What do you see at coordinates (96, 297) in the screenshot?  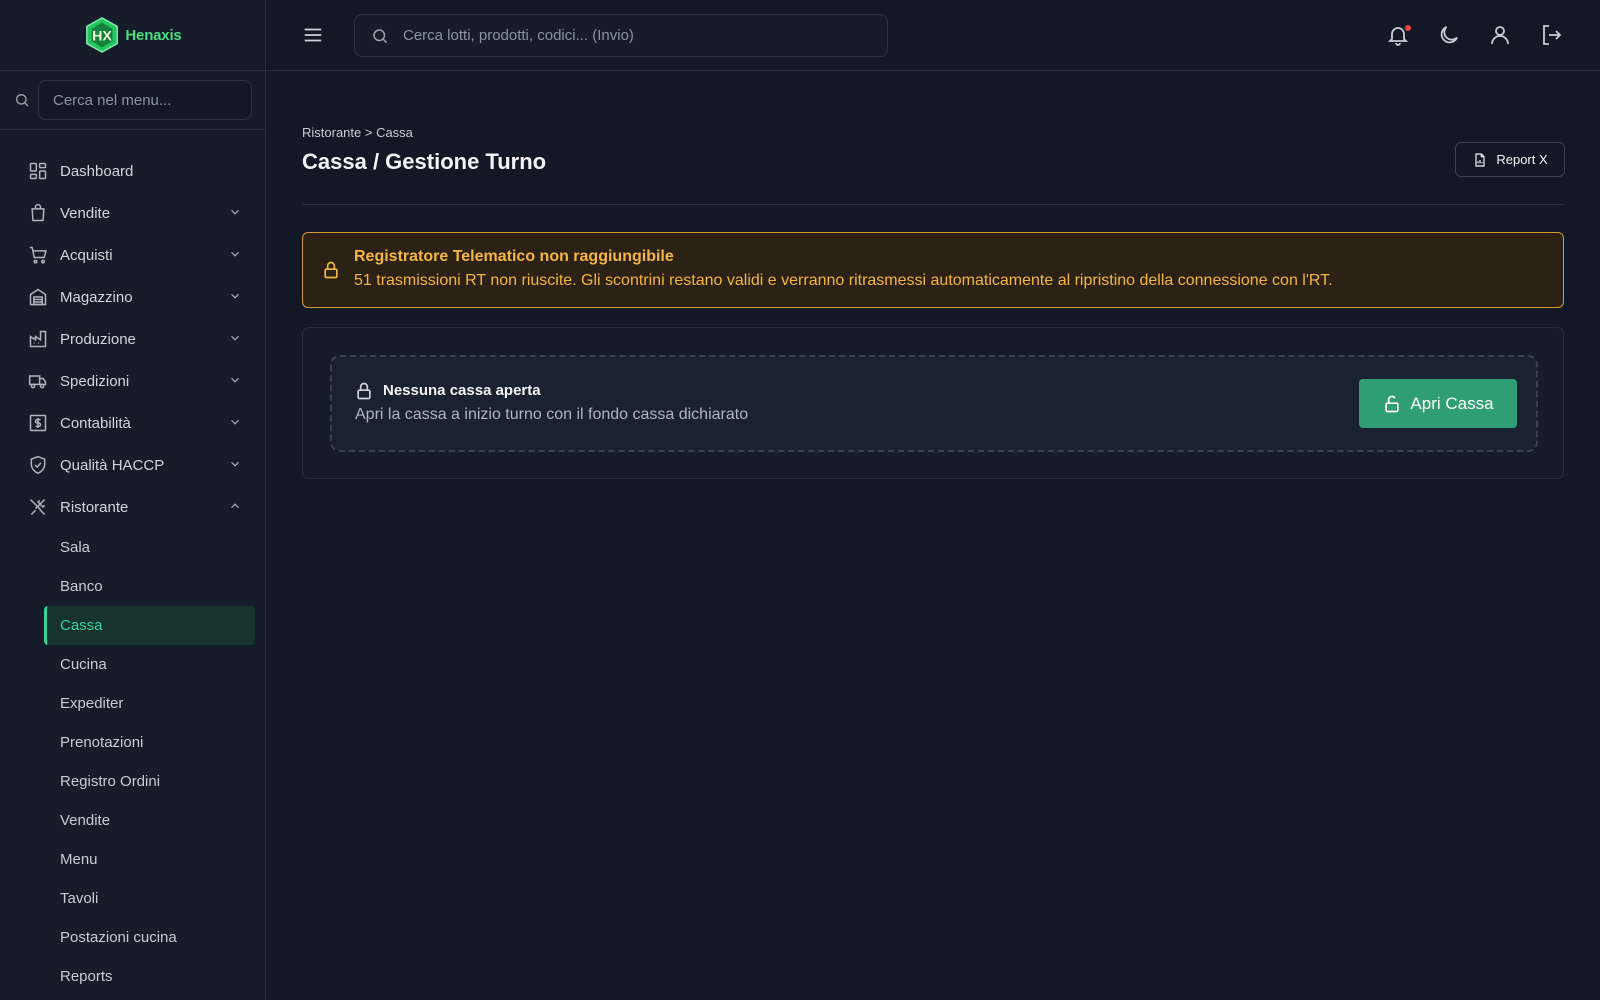 I see `sidebar-item-label: Magazzino` at bounding box center [96, 297].